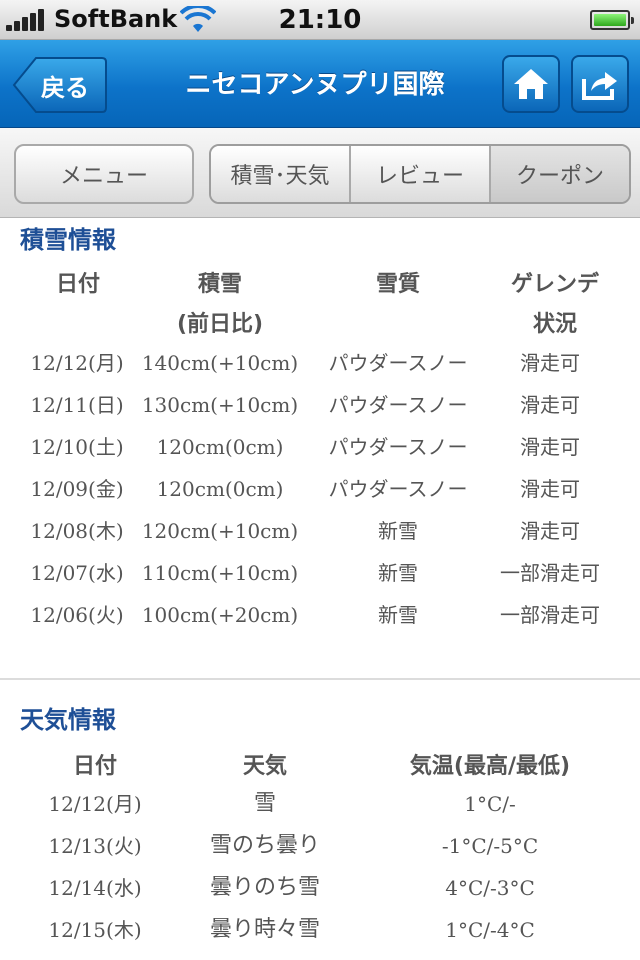  I want to click on home-icon, so click(531, 84).